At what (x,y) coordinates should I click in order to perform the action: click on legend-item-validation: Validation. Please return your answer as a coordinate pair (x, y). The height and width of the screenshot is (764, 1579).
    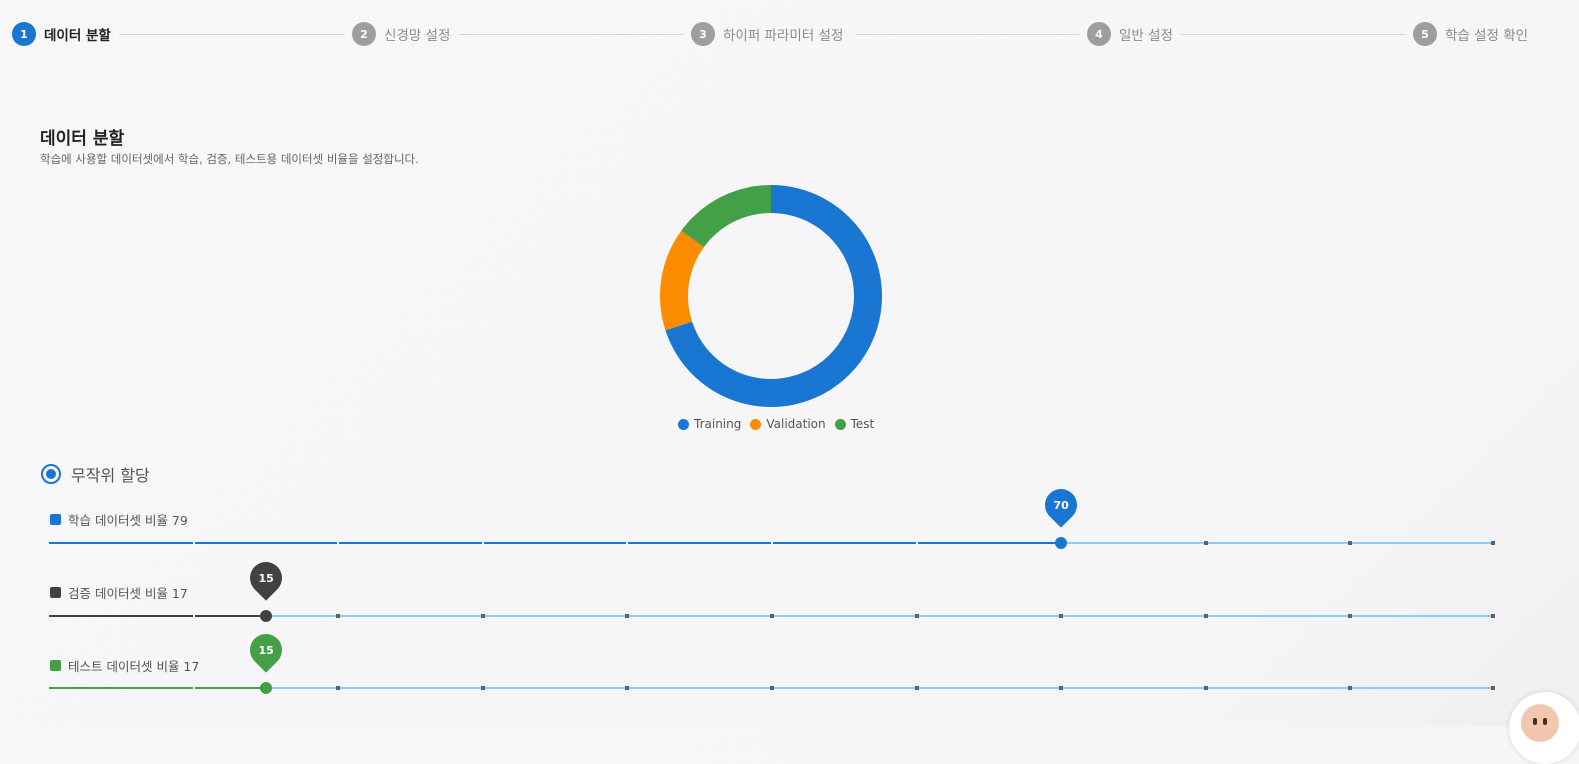
    Looking at the image, I should click on (788, 424).